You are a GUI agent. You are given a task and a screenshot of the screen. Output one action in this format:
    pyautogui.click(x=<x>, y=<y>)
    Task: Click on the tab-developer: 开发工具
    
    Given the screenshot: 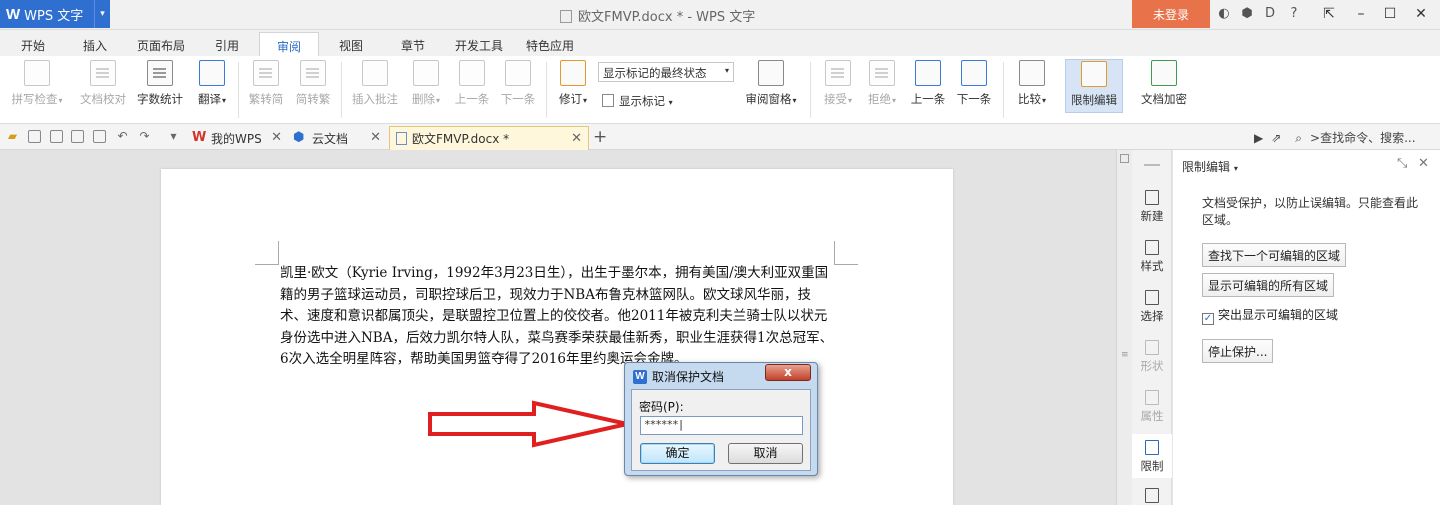 What is the action you would take?
    pyautogui.click(x=479, y=45)
    